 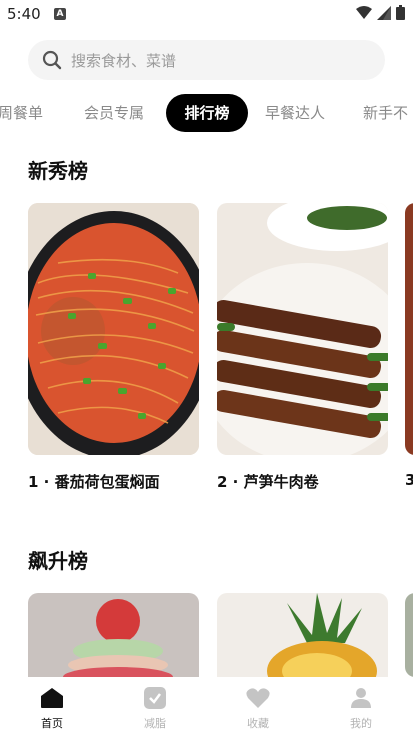 What do you see at coordinates (258, 709) in the screenshot?
I see `nav-favorites: 收藏` at bounding box center [258, 709].